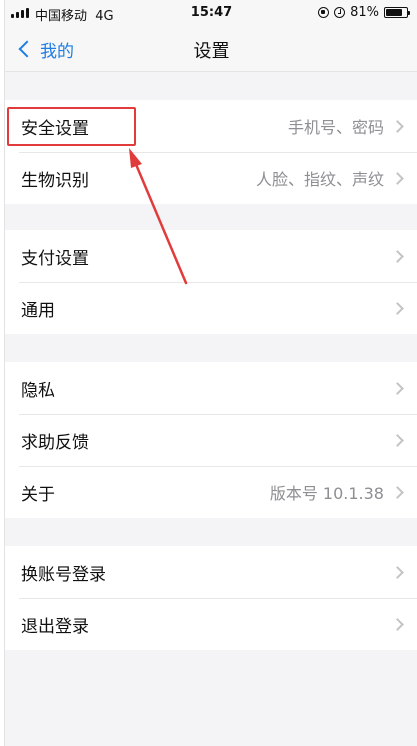  I want to click on row-biometrics: 生物识别 人脸、指纹、声纹, so click(211, 178).